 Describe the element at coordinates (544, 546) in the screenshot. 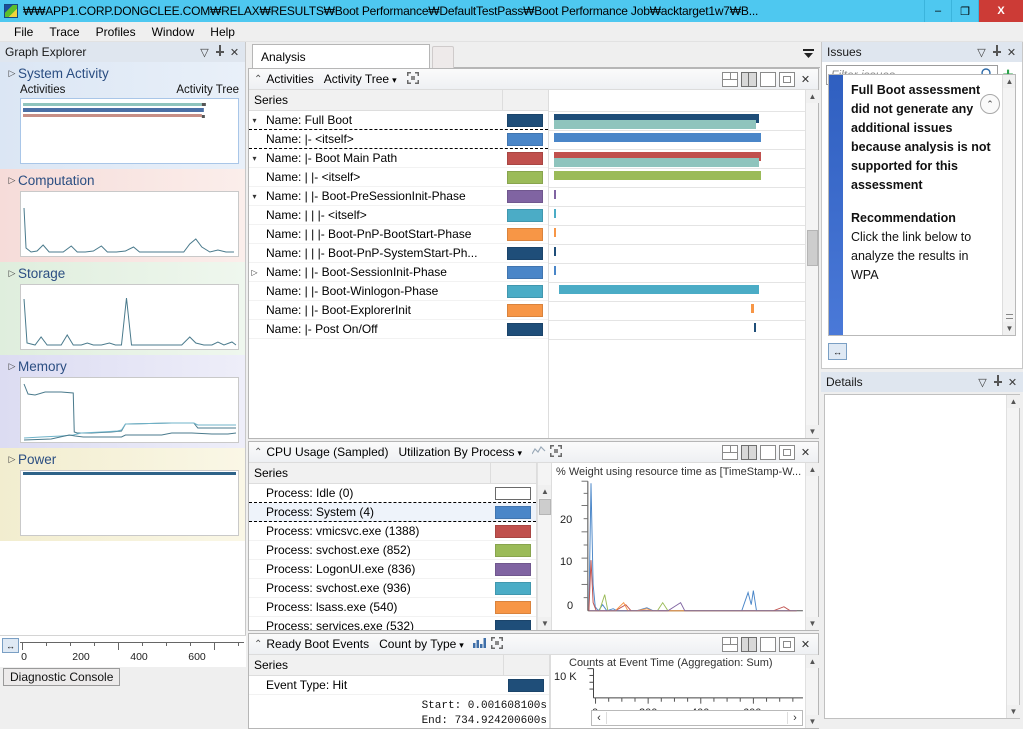

I see `cpu-legend-scrollbar: ▲ ▼` at that location.